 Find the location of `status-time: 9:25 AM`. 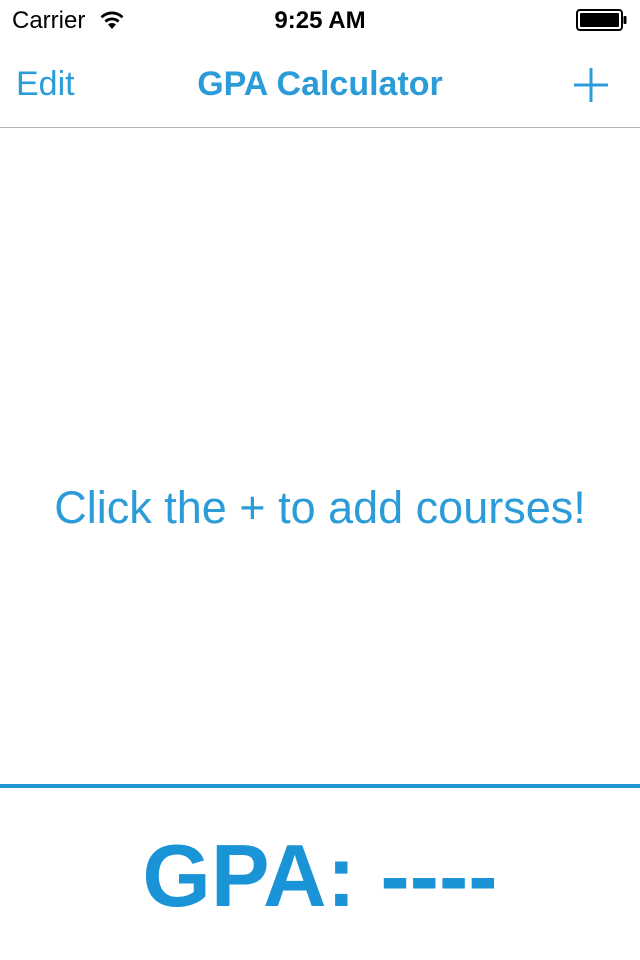

status-time: 9:25 AM is located at coordinates (320, 20).